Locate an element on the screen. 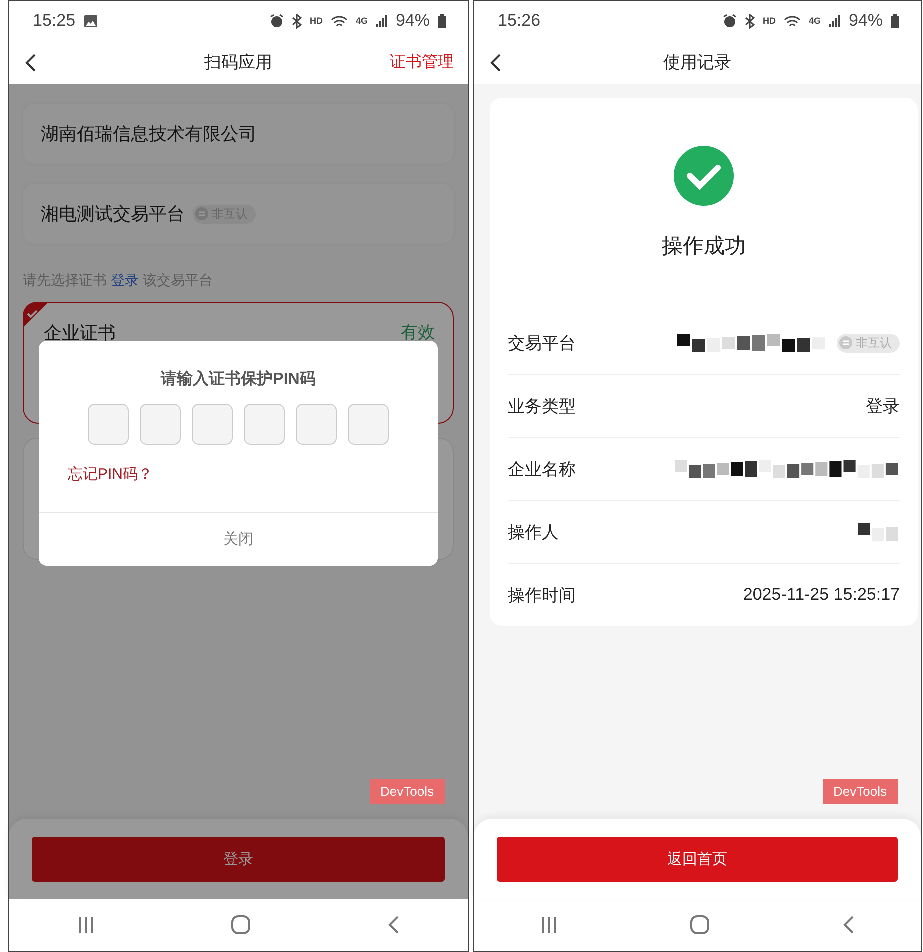  mosaic-drawing is located at coordinates (879, 532).